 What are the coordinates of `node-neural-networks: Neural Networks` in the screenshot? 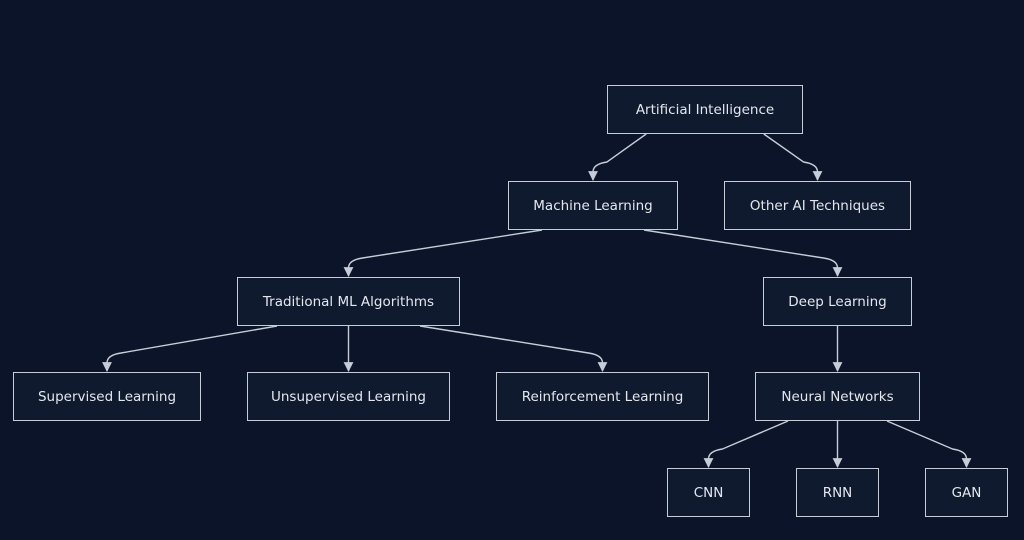 It's located at (837, 396).